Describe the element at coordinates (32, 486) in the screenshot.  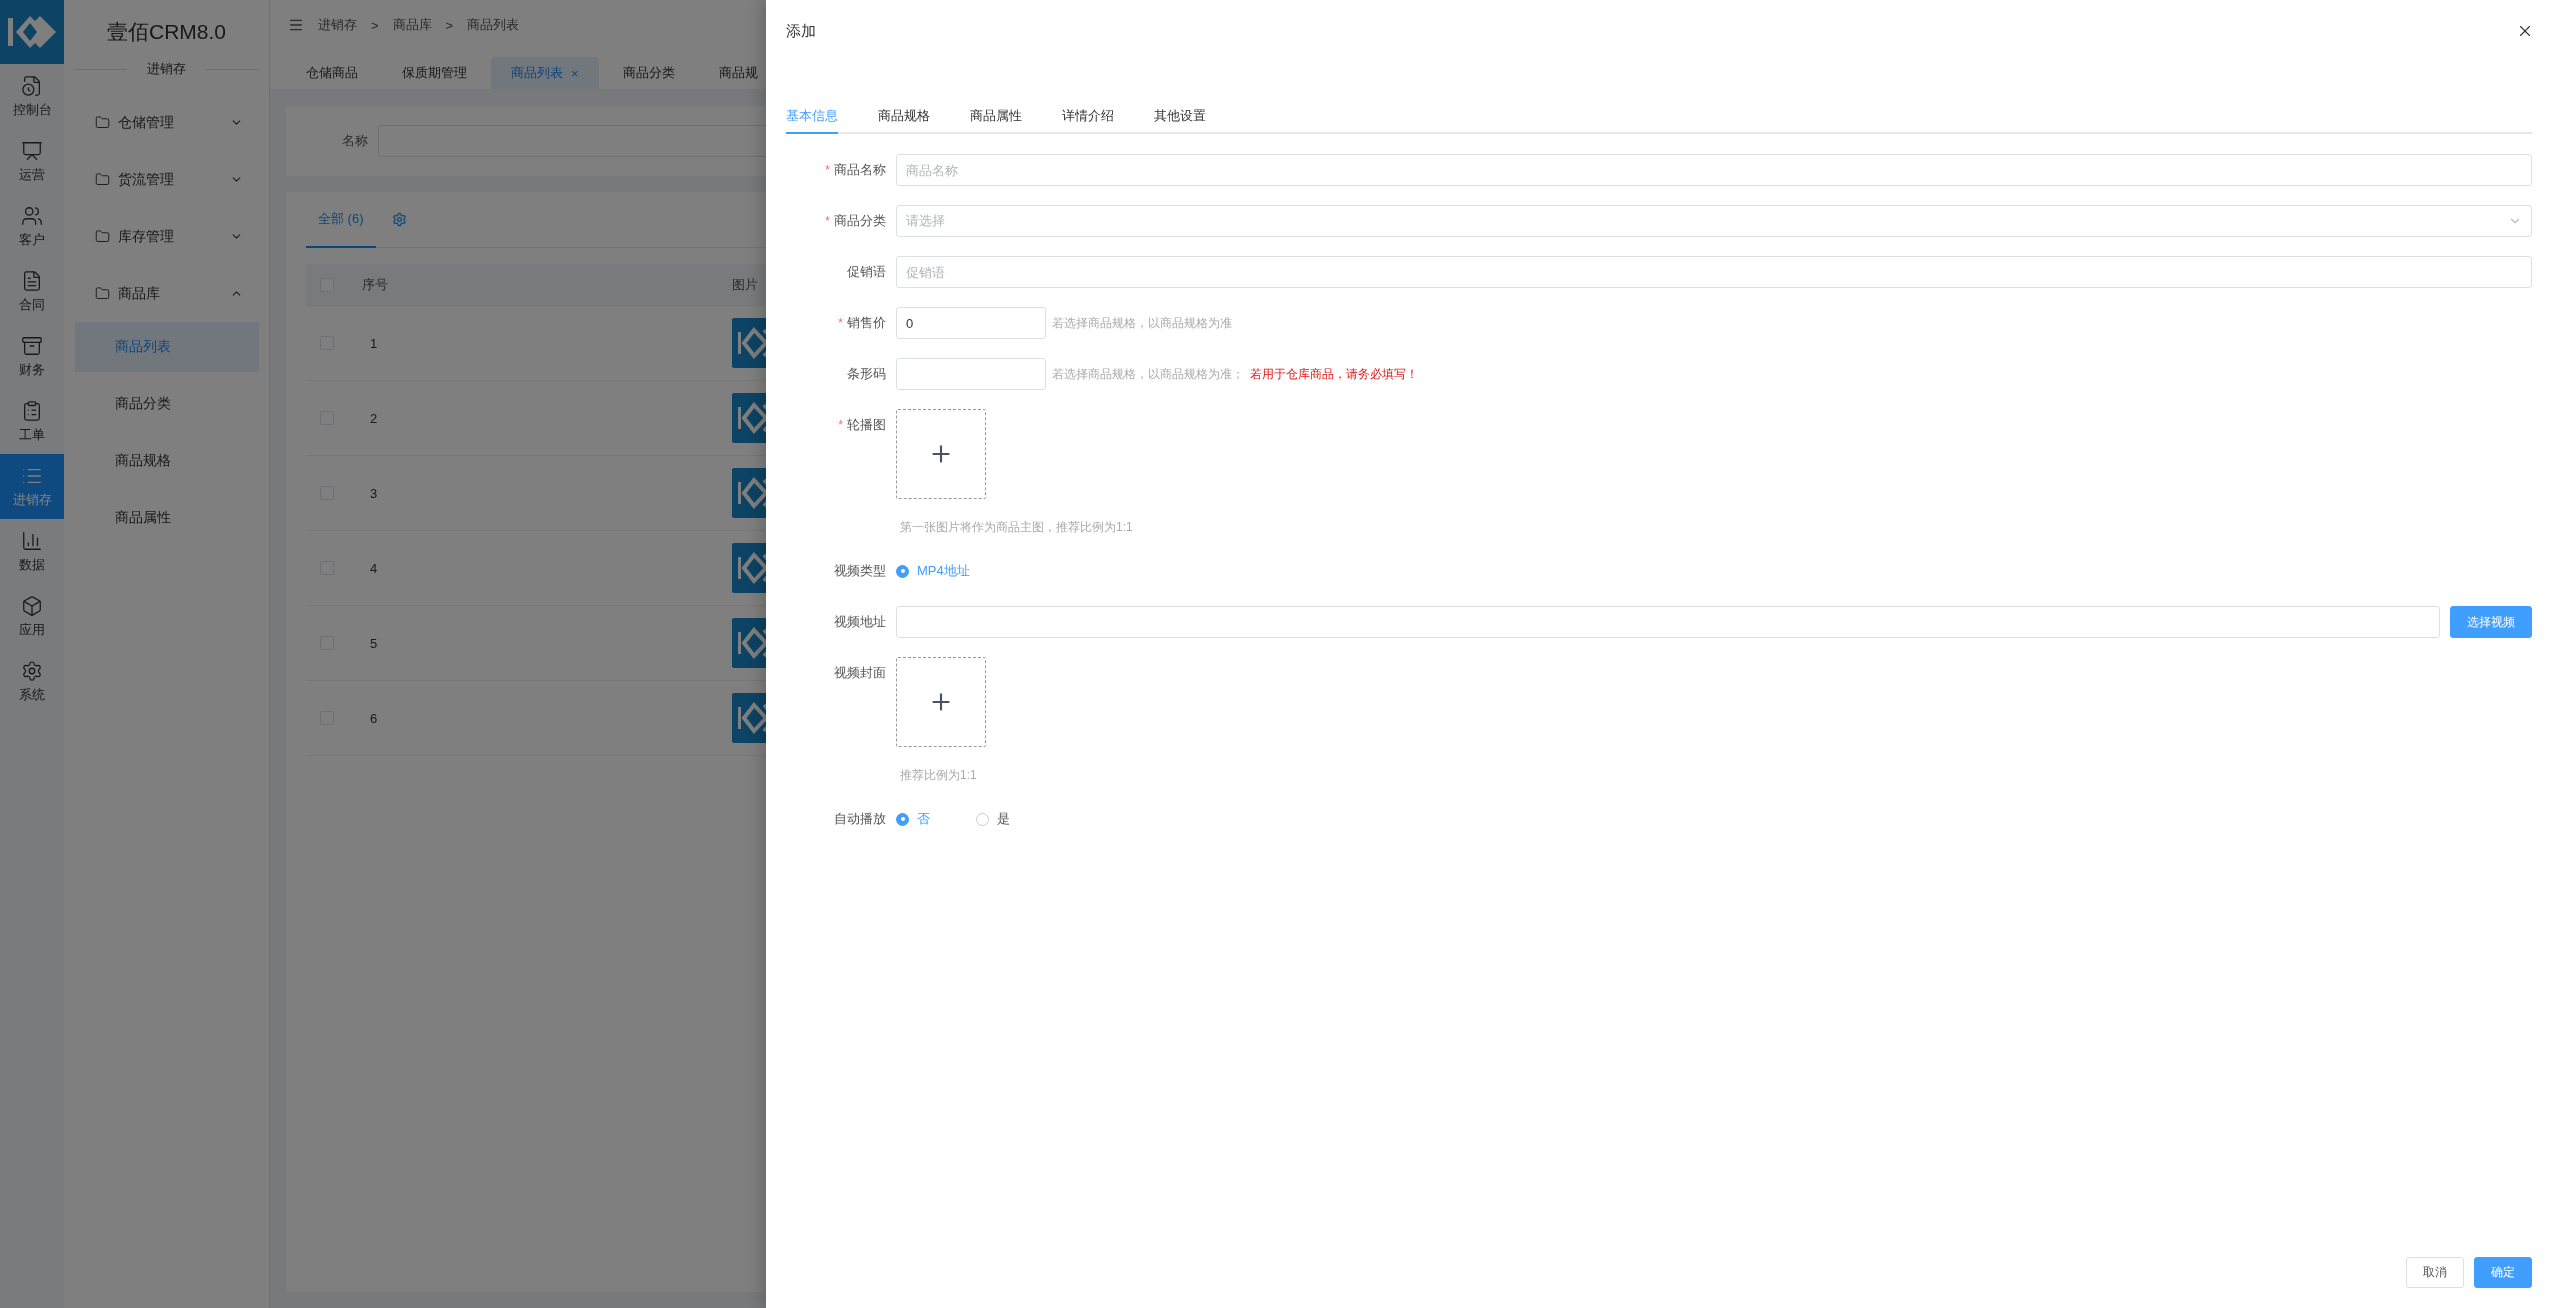
I see `rail-item: 进销存` at that location.